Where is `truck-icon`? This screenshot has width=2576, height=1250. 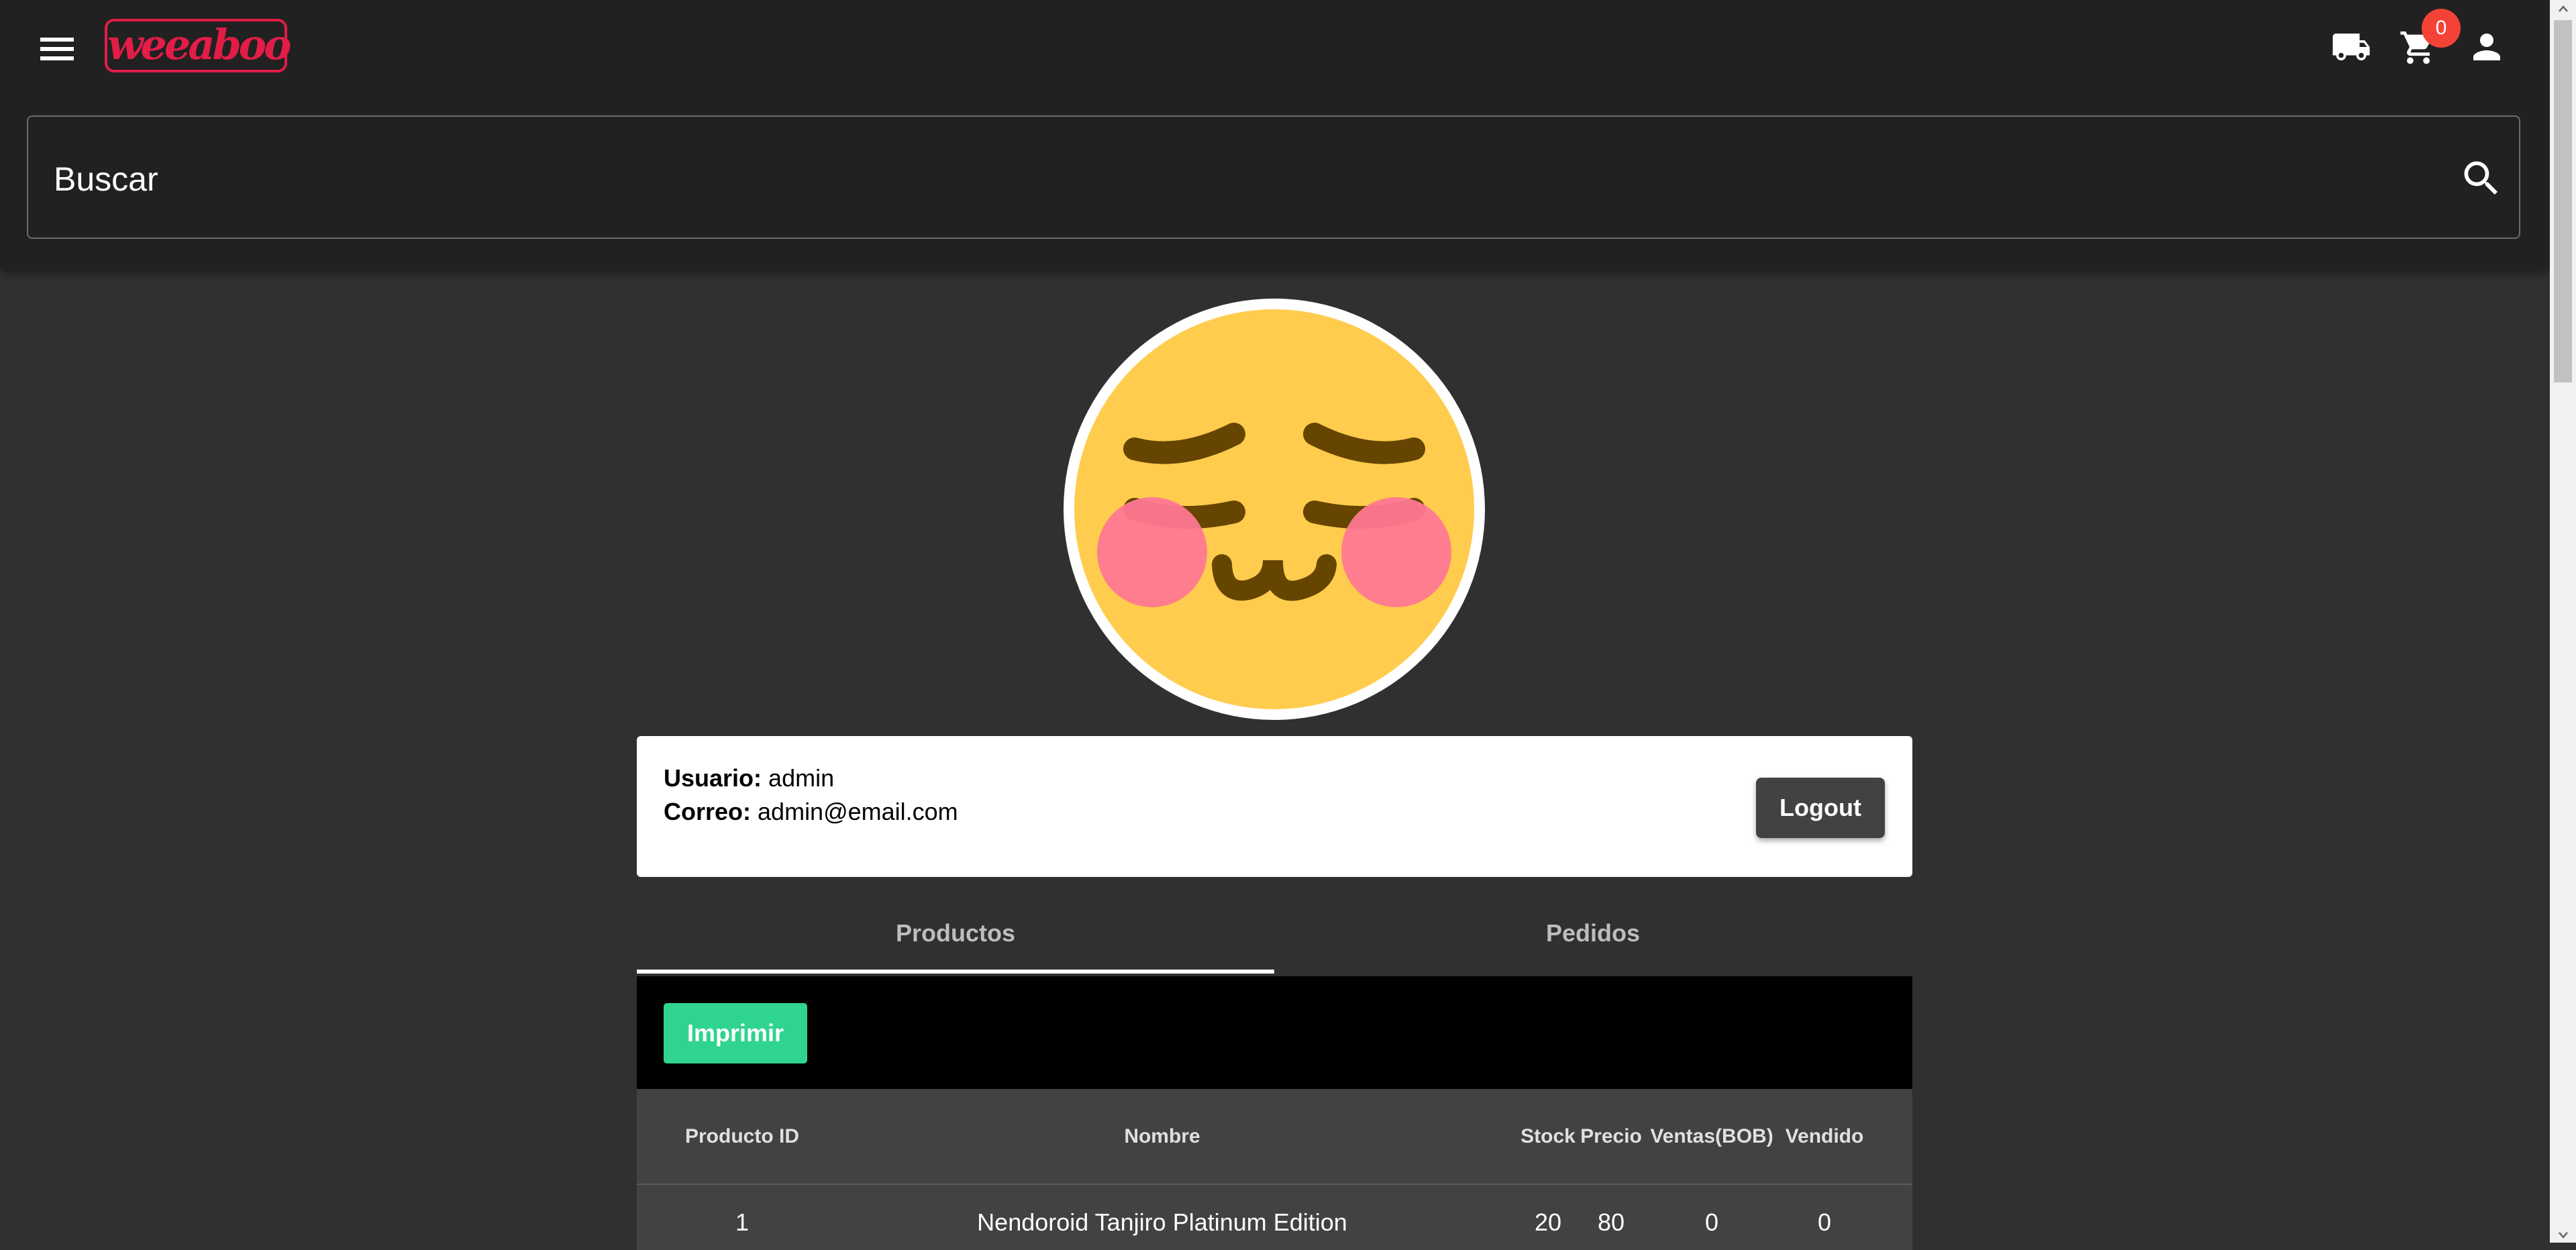 truck-icon is located at coordinates (2351, 47).